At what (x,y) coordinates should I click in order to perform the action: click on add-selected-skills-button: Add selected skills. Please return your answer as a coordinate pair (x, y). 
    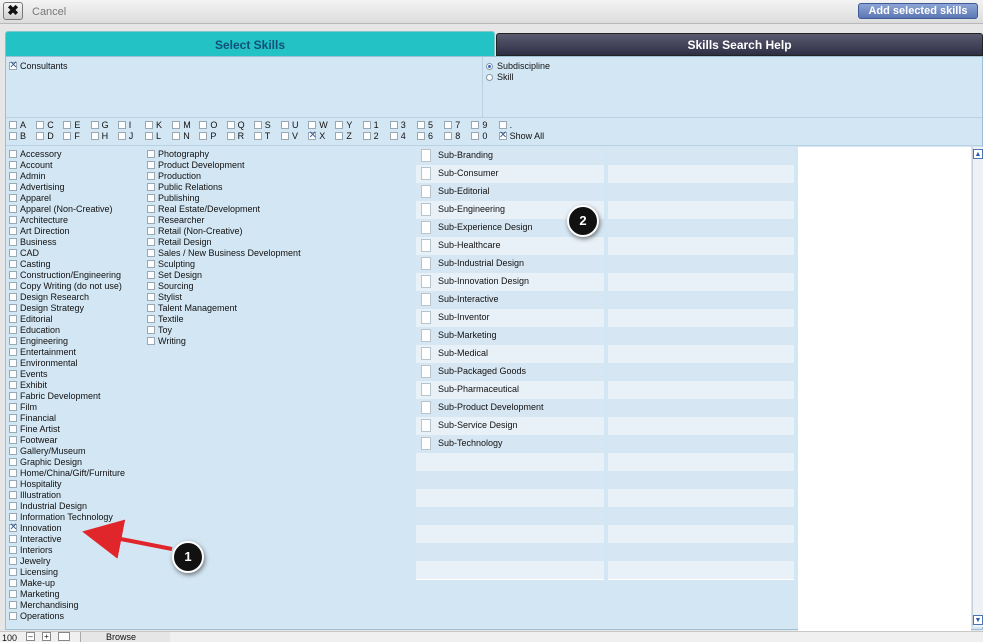
    Looking at the image, I should click on (918, 11).